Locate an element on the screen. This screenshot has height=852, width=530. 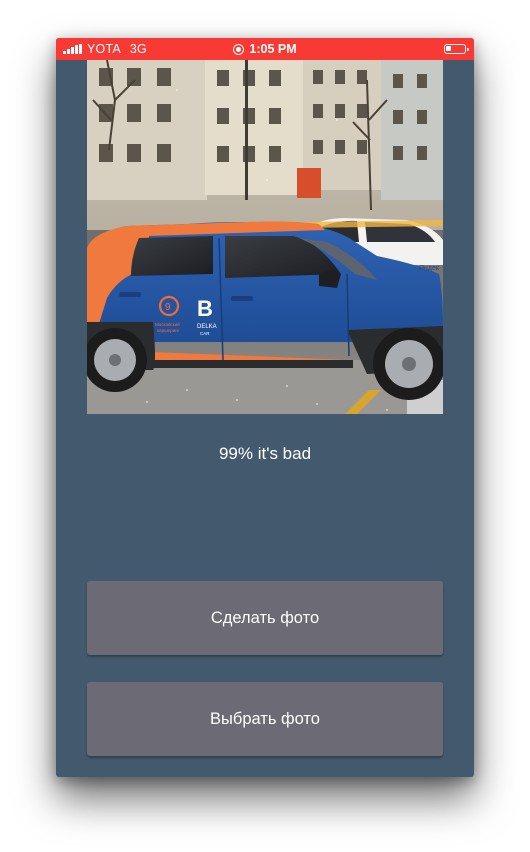
screen-recording-icon is located at coordinates (239, 49).